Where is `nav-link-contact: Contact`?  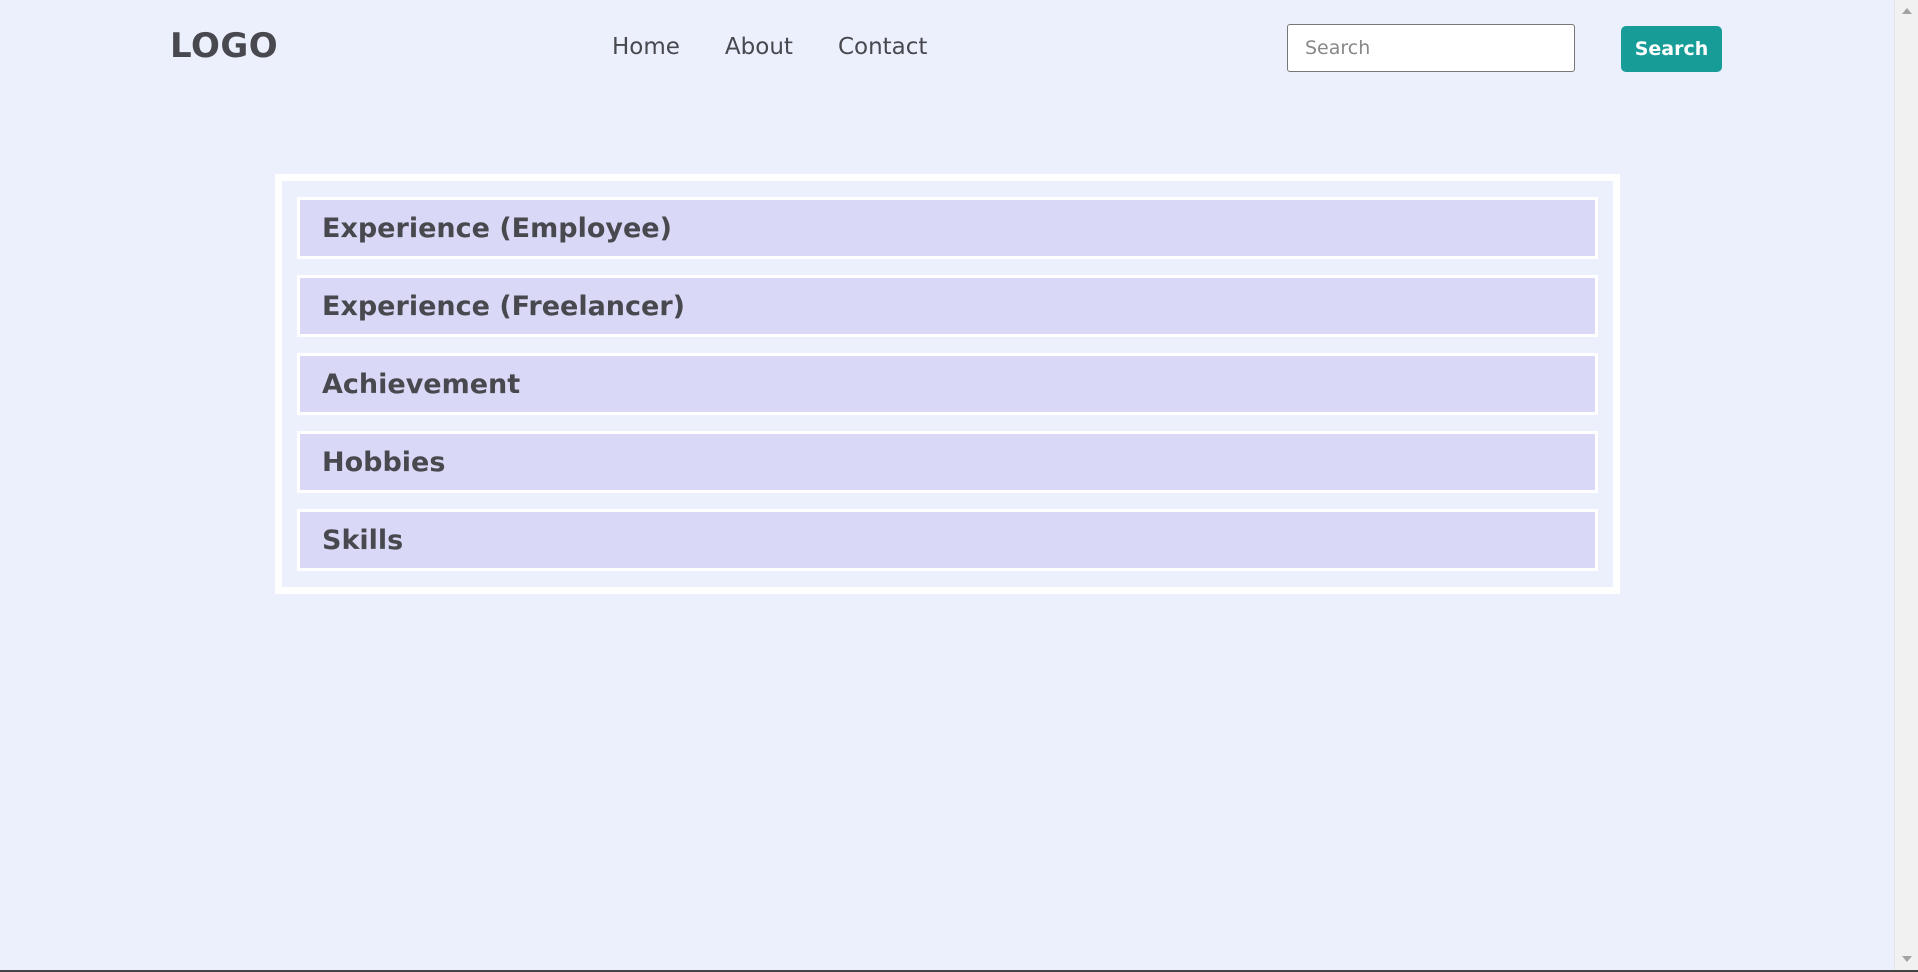 nav-link-contact: Contact is located at coordinates (882, 47).